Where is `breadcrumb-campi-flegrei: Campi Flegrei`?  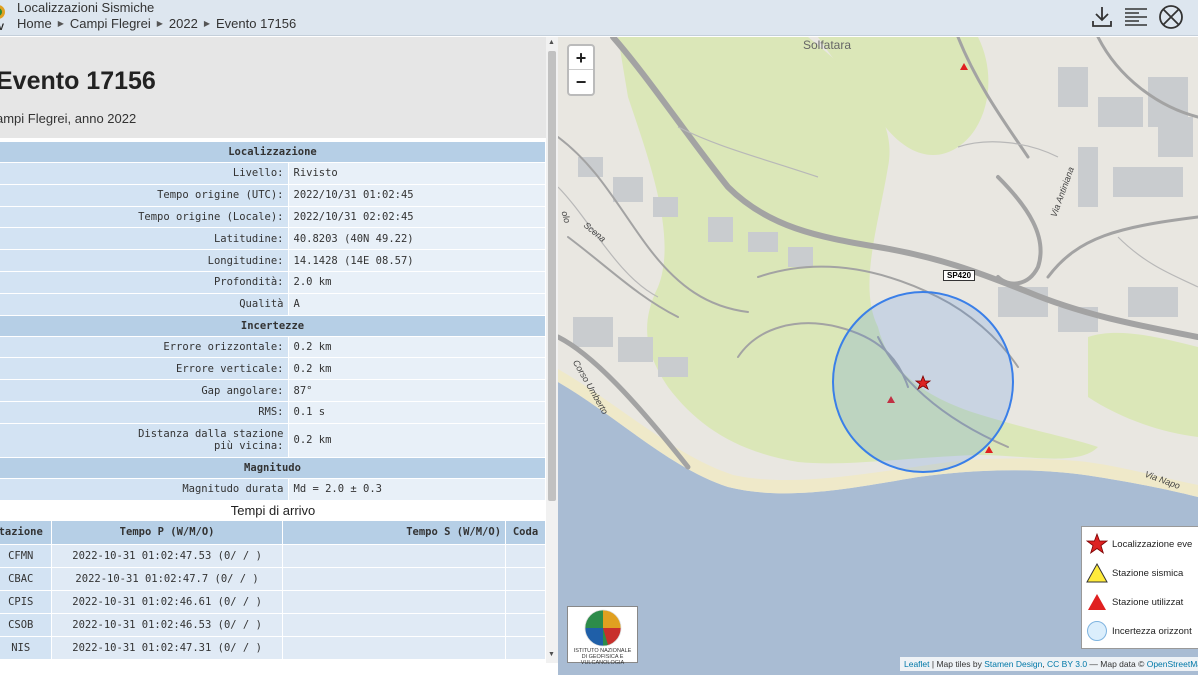
breadcrumb-campi-flegrei: Campi Flegrei is located at coordinates (110, 24).